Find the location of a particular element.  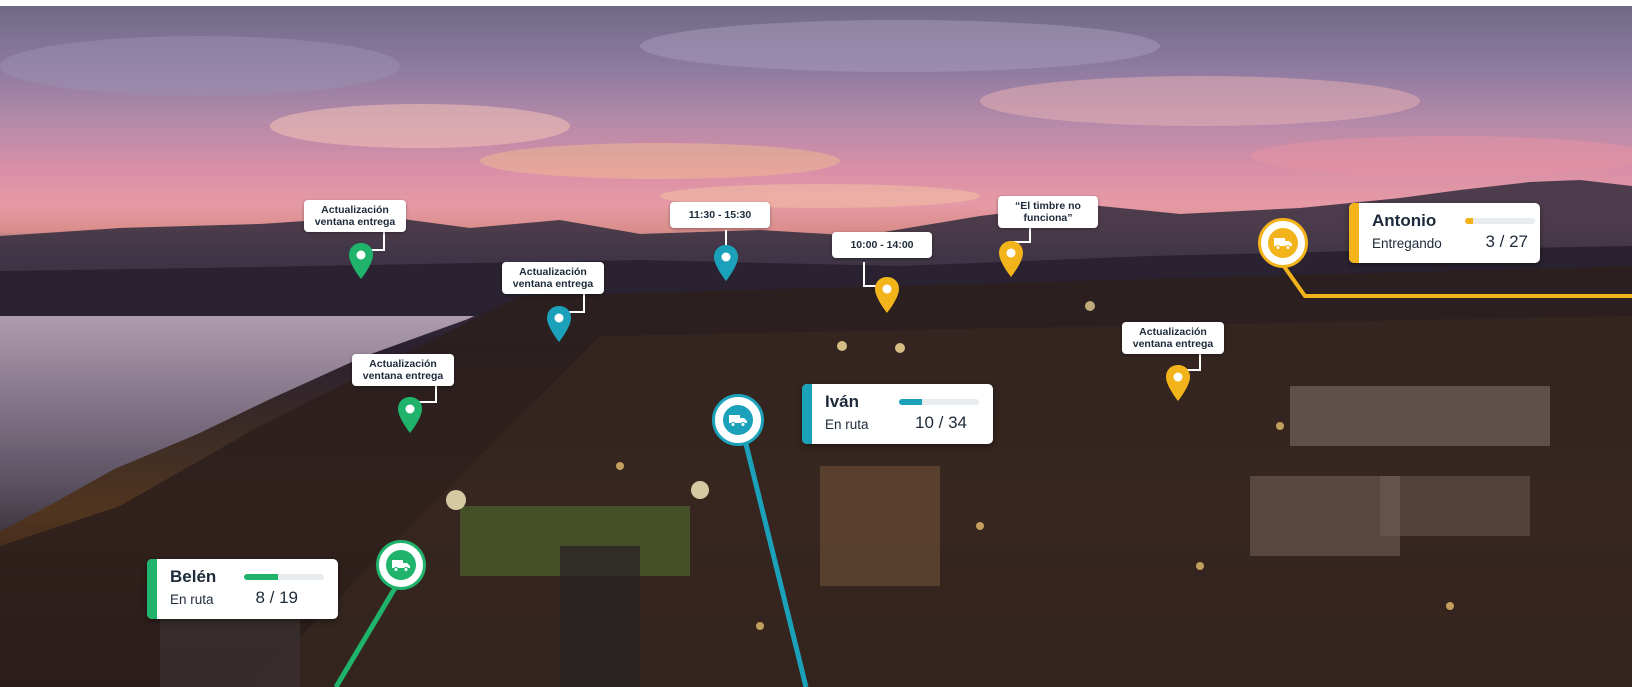

driver-status: Entregando is located at coordinates (1407, 243).